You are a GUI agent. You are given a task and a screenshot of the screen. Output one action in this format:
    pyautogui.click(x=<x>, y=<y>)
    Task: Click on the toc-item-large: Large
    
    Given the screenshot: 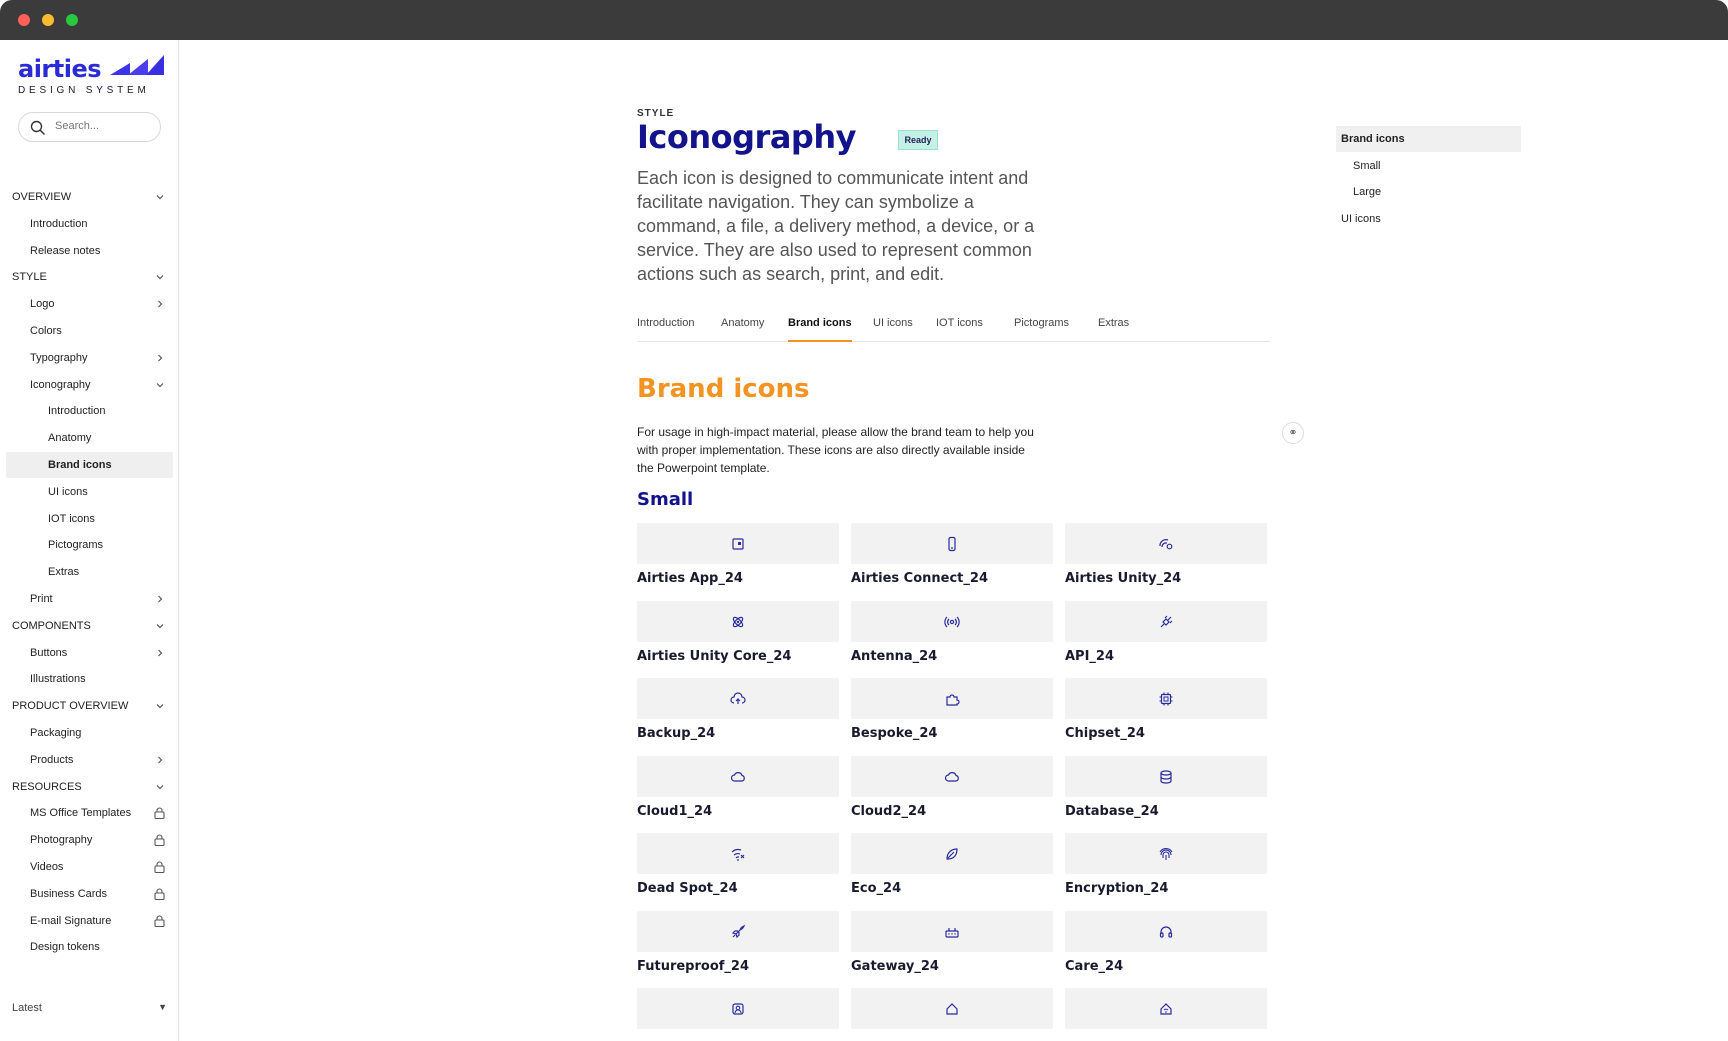 What is the action you would take?
    pyautogui.click(x=1428, y=192)
    